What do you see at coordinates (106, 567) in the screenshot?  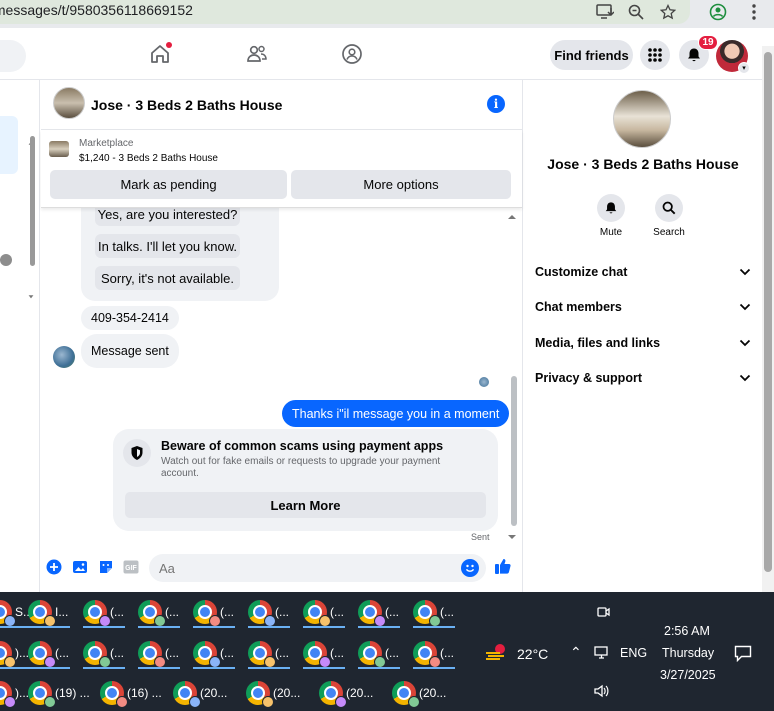 I see `sticker-icon` at bounding box center [106, 567].